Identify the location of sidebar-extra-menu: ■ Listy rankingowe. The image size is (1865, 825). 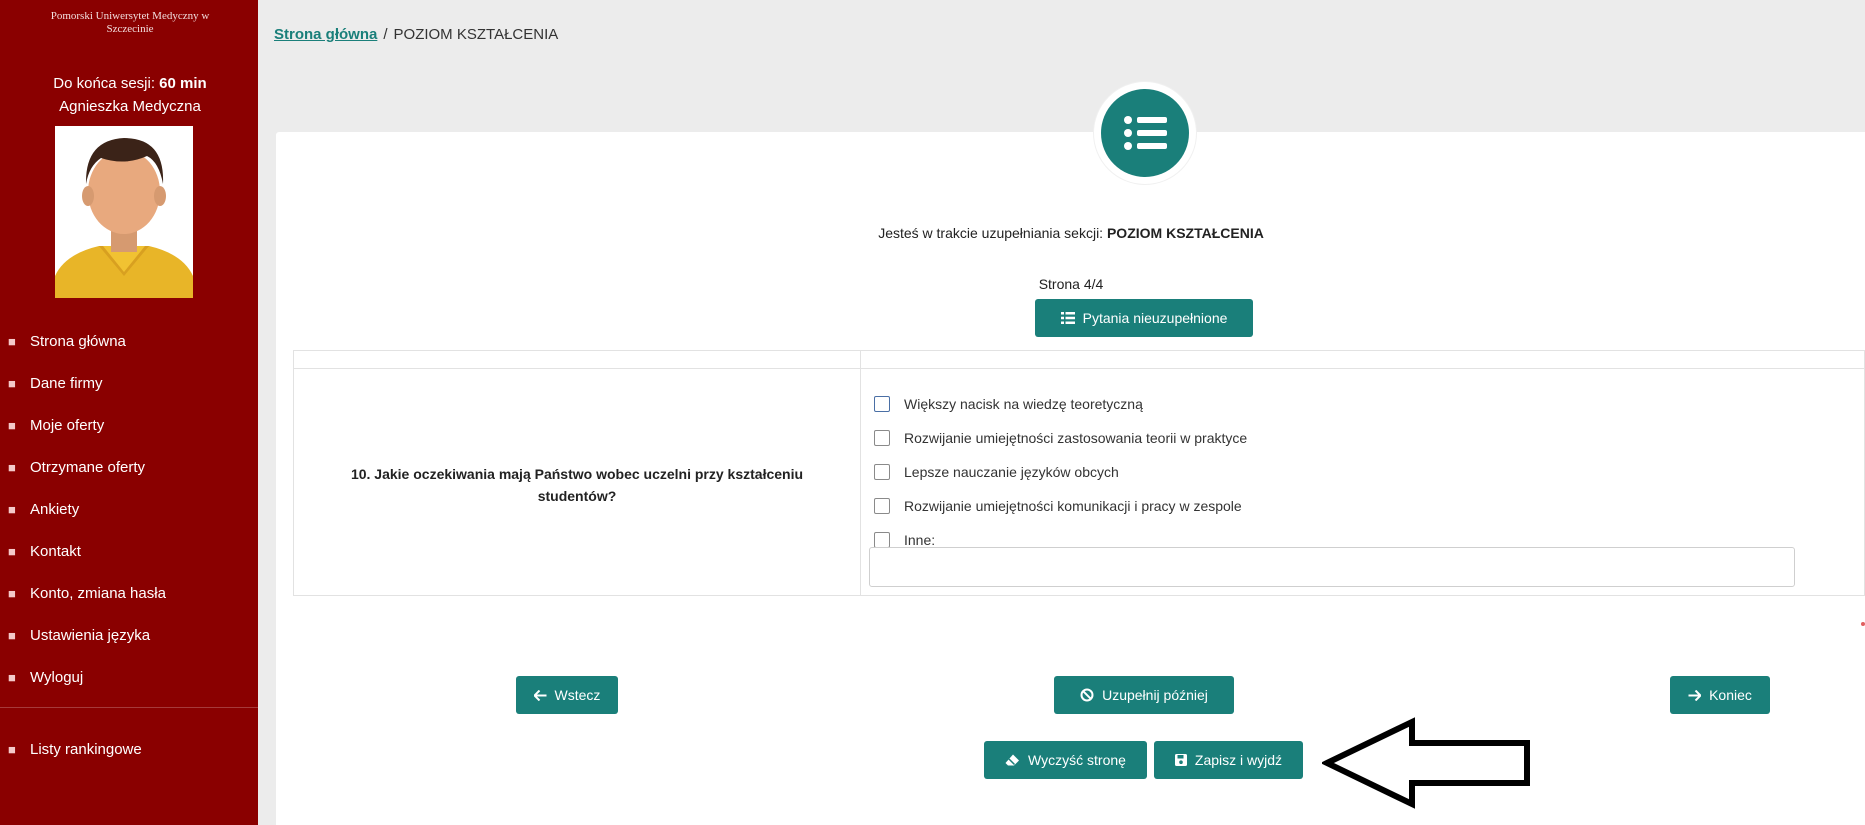
(129, 749).